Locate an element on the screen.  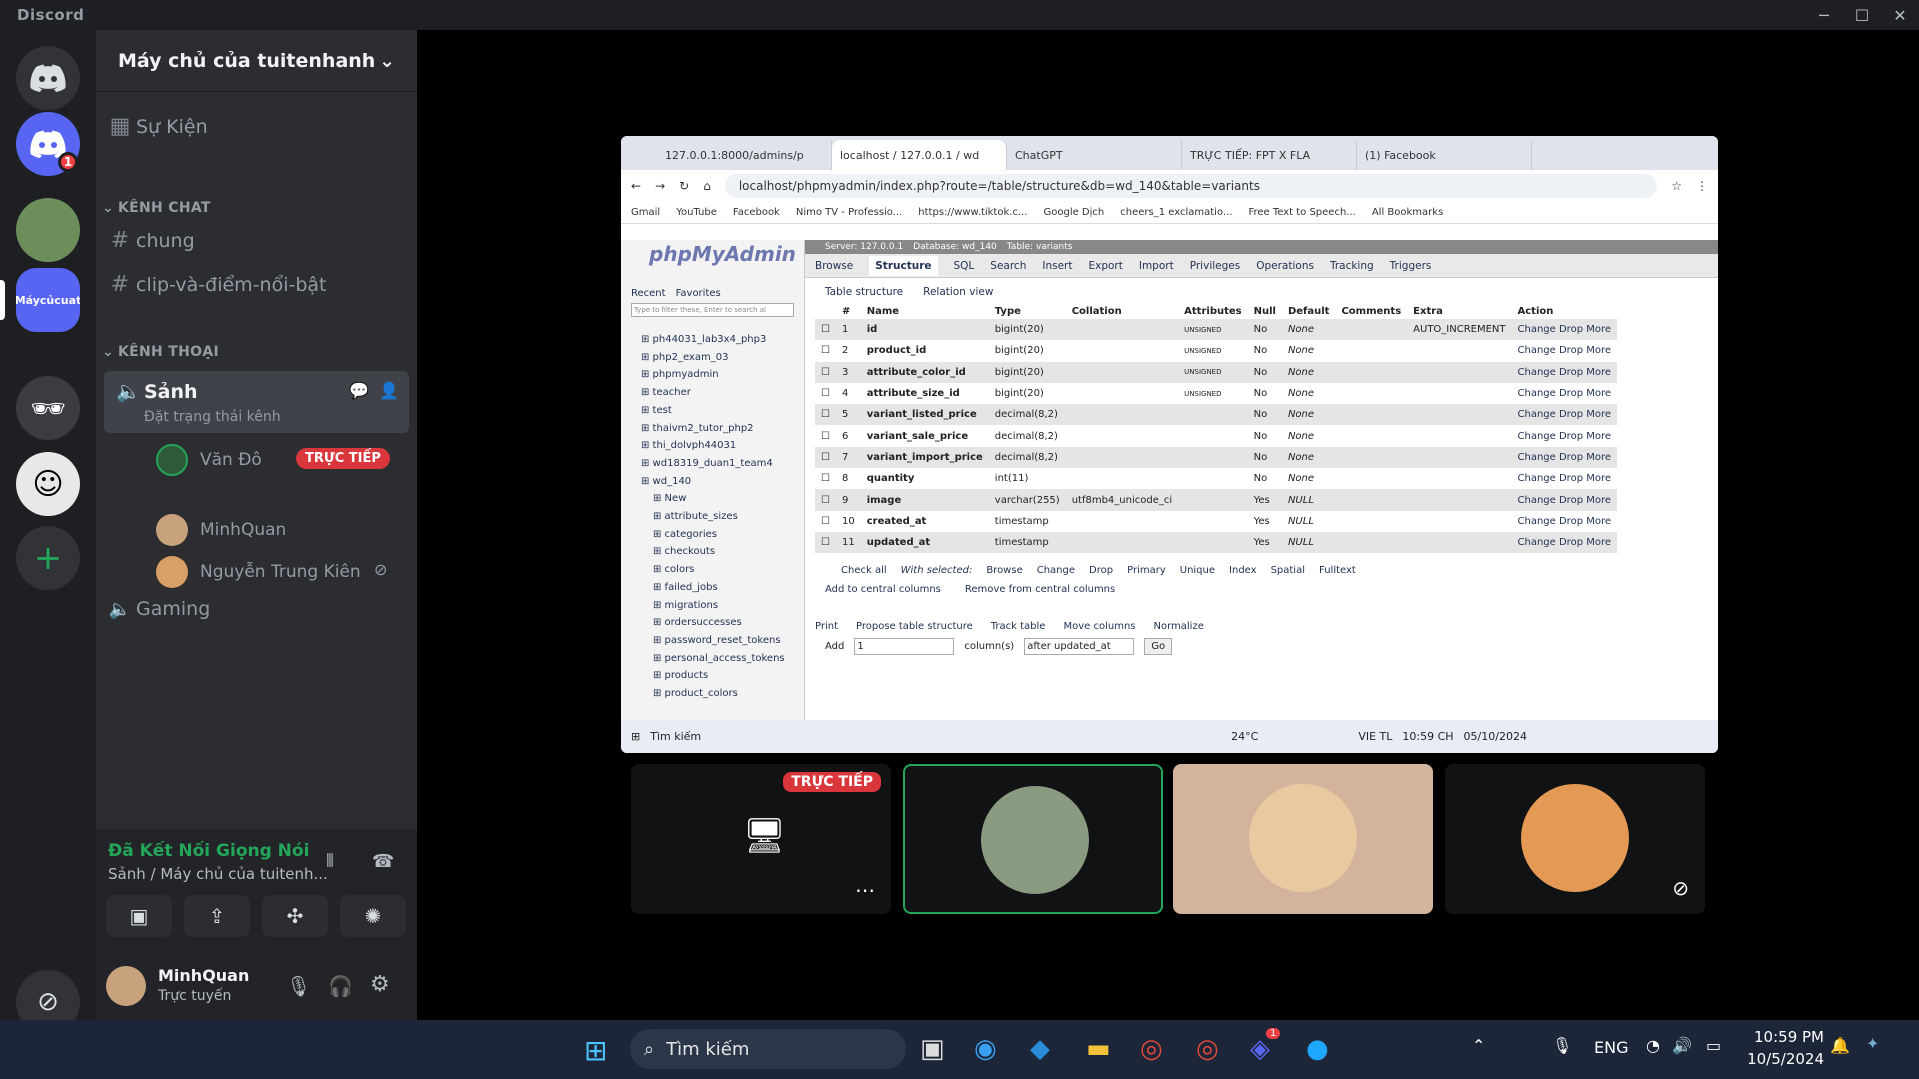
relation-view-tab: Relation view is located at coordinates (958, 292).